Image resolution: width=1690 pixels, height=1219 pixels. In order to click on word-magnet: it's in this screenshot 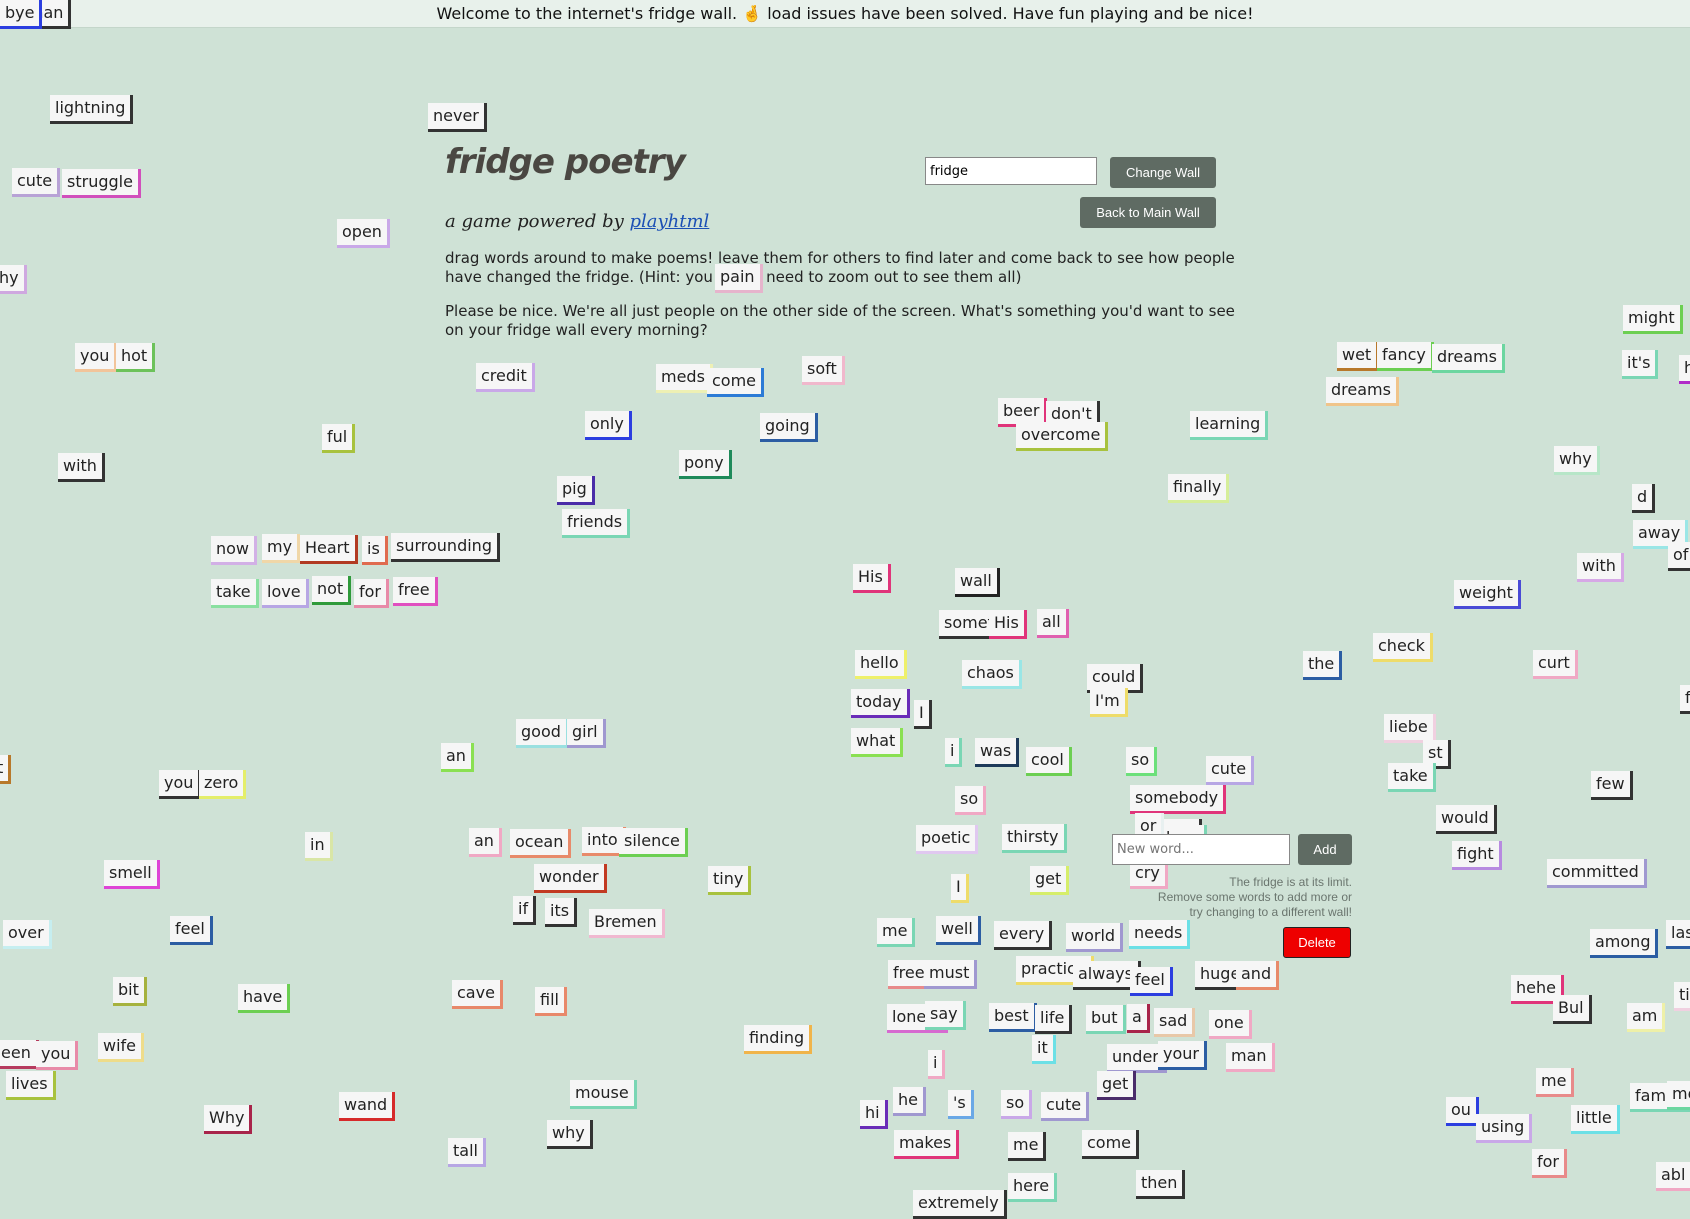, I will do `click(1640, 364)`.